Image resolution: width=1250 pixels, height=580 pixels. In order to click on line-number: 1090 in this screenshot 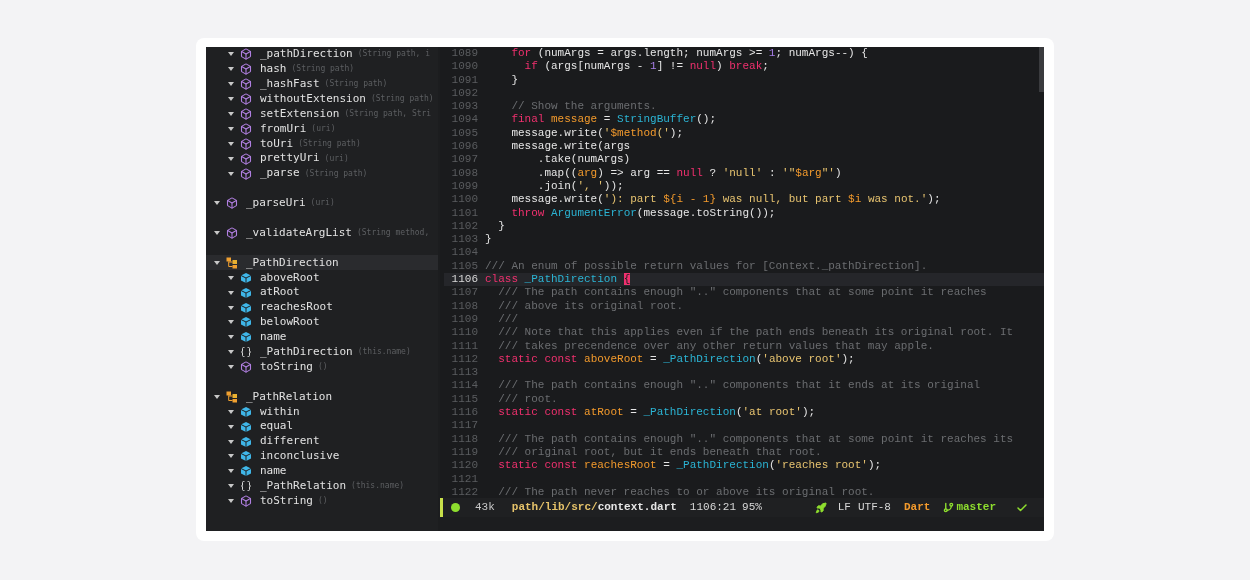, I will do `click(464, 67)`.